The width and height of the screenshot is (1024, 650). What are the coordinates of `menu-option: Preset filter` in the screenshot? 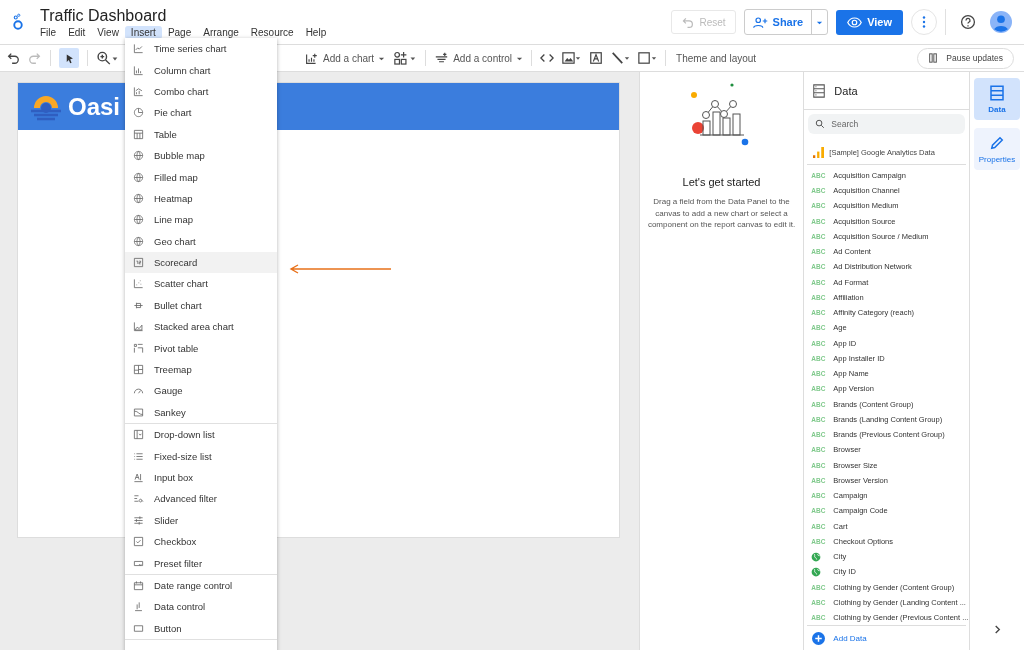 It's located at (201, 563).